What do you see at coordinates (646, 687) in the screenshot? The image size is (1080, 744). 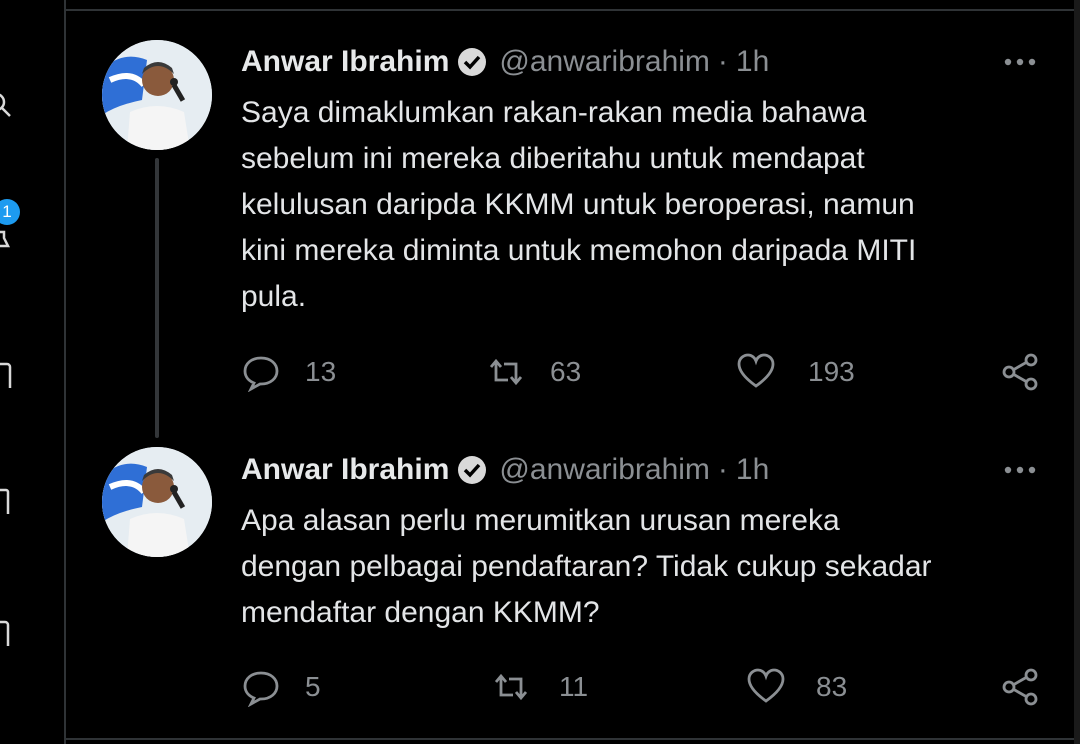 I see `tweet-actions: 5 11 83` at bounding box center [646, 687].